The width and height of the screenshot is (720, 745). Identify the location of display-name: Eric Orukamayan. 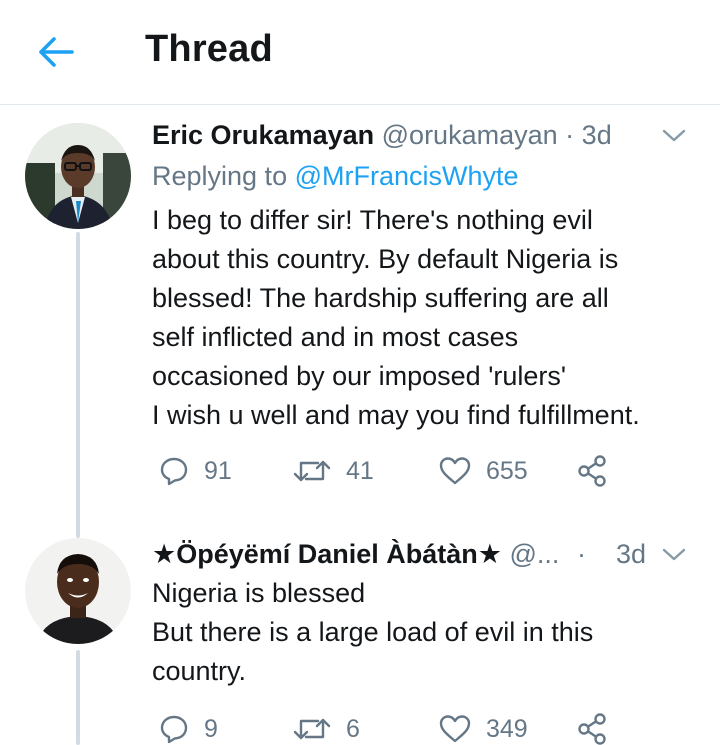
(263, 135).